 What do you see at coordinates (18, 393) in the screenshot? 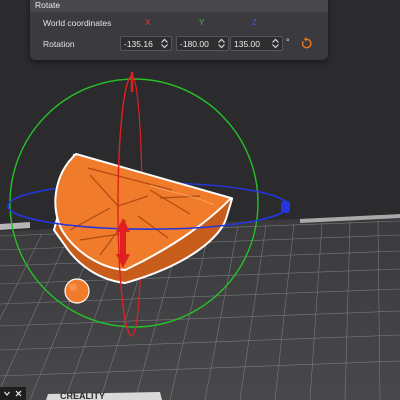
I see `close-icon` at bounding box center [18, 393].